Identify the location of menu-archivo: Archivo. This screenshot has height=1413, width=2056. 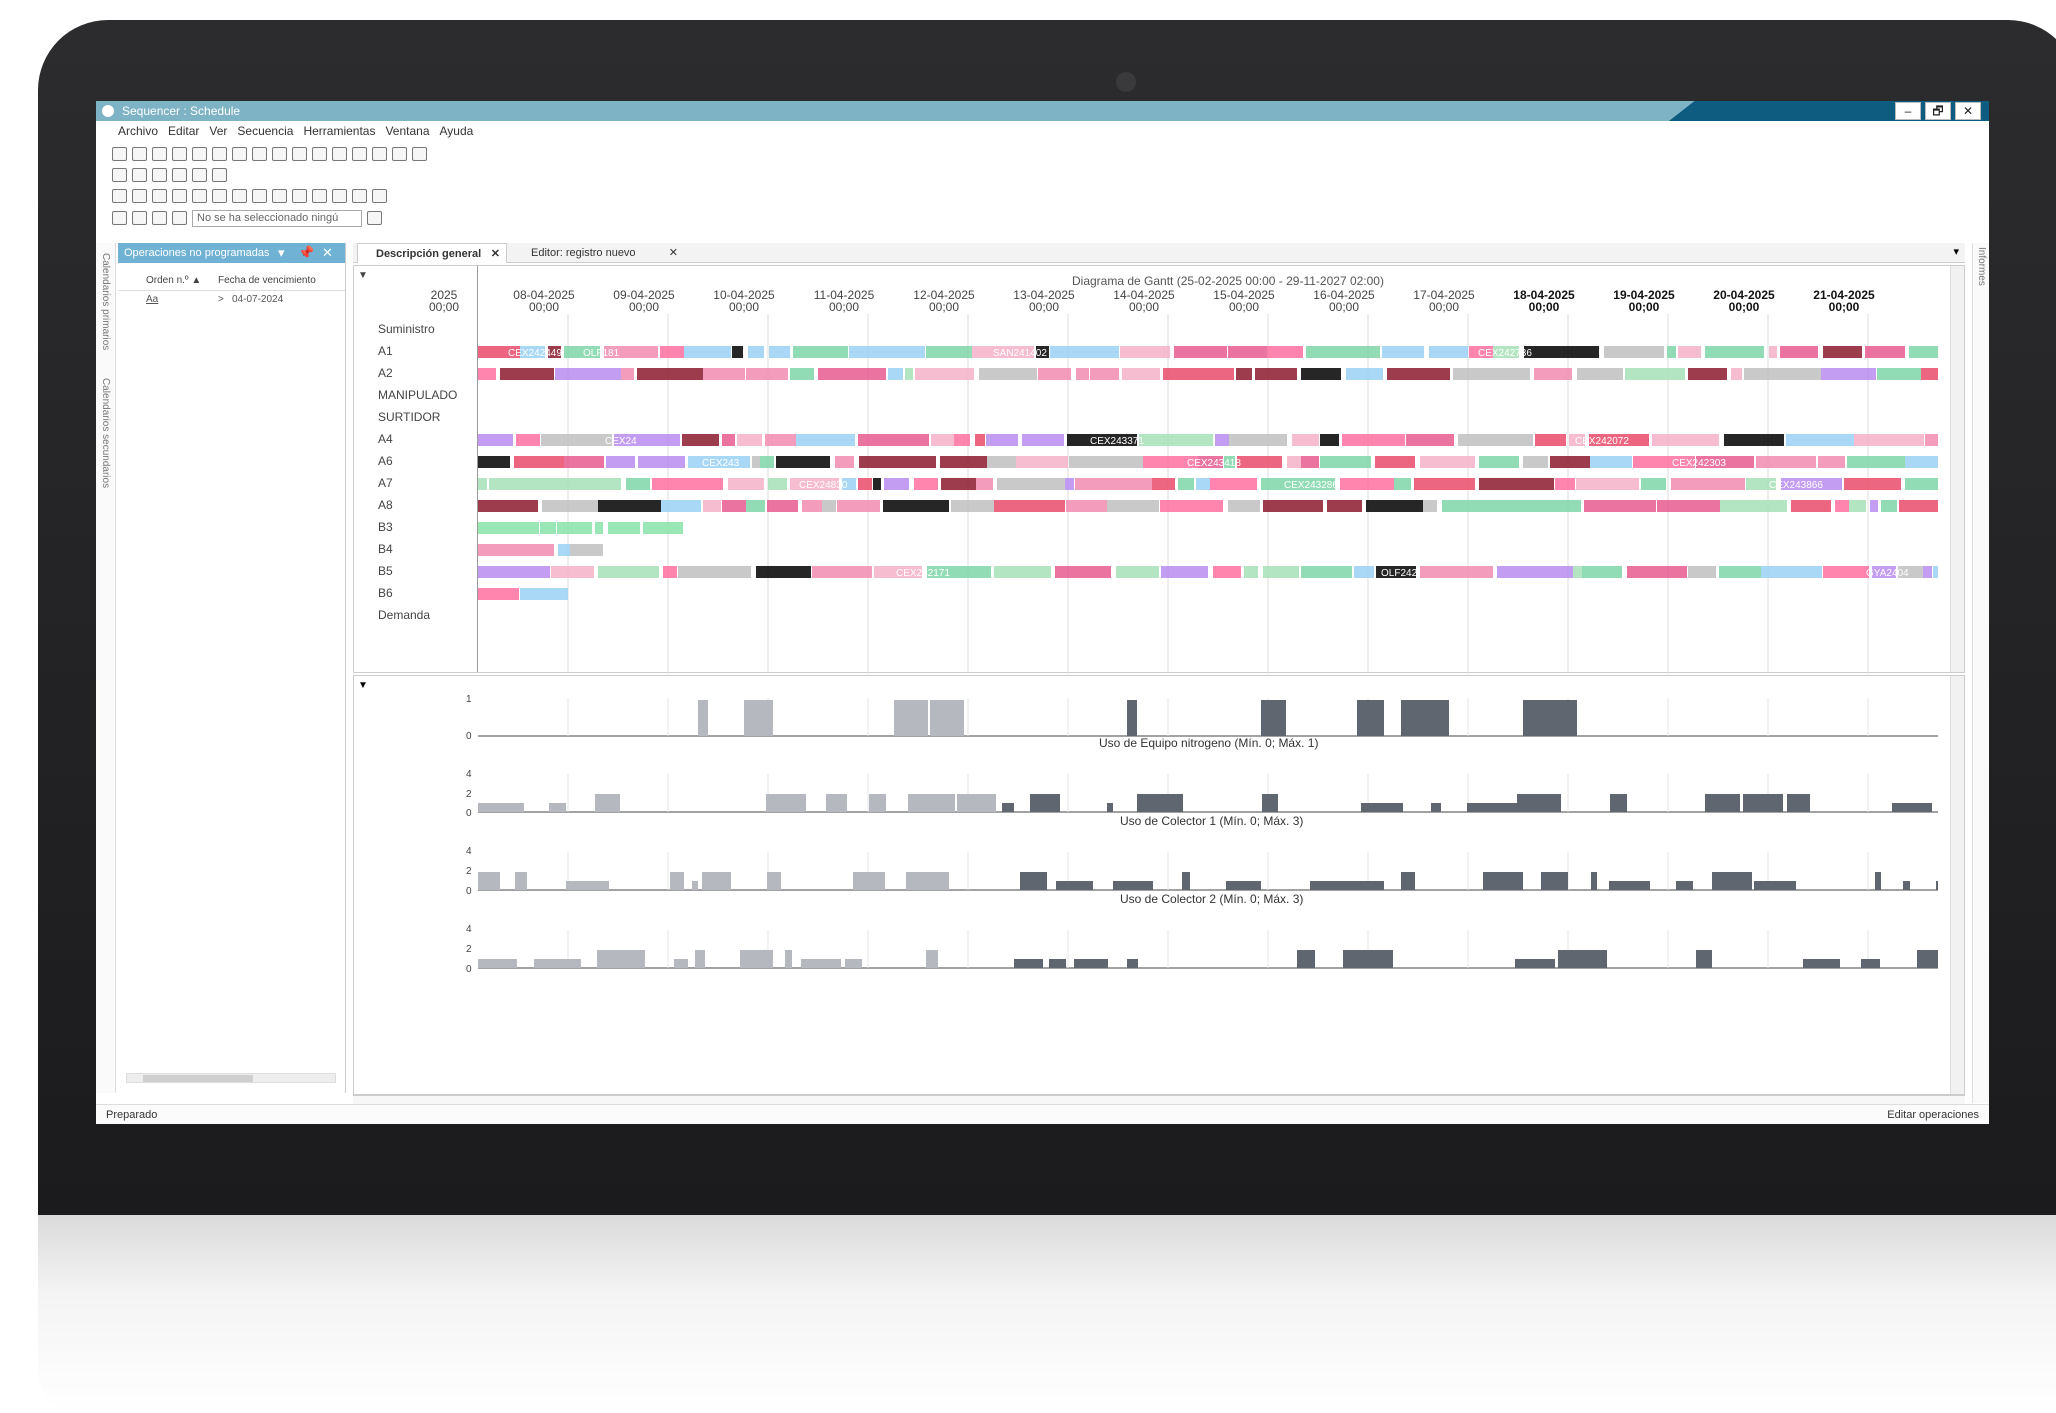
(138, 131).